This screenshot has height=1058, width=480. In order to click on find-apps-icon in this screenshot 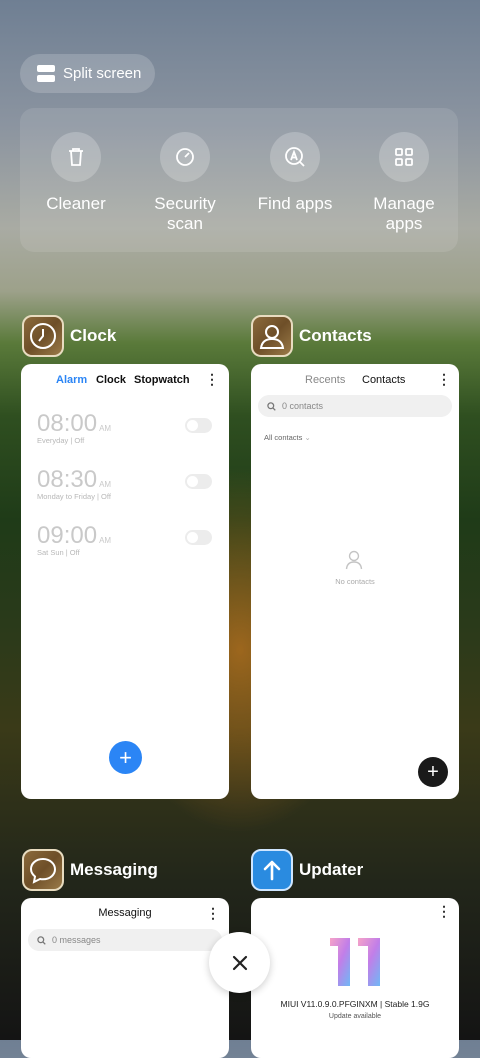, I will do `click(295, 157)`.